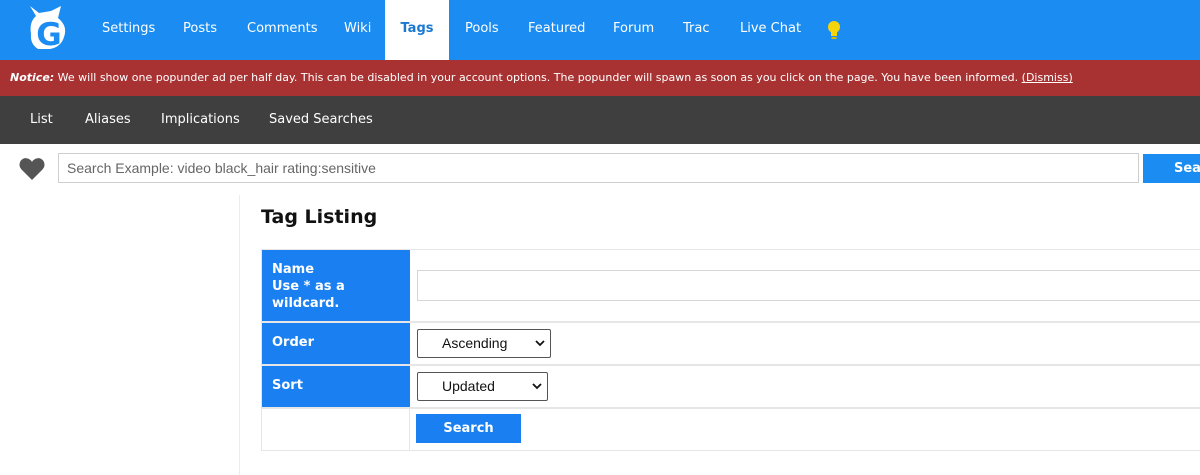  I want to click on nav-featured: Featured, so click(556, 30).